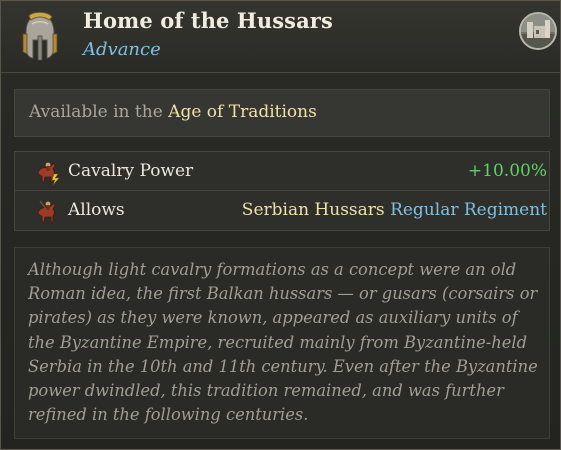 Image resolution: width=561 pixels, height=450 pixels. What do you see at coordinates (48, 174) in the screenshot?
I see `cavalry-power-icon` at bounding box center [48, 174].